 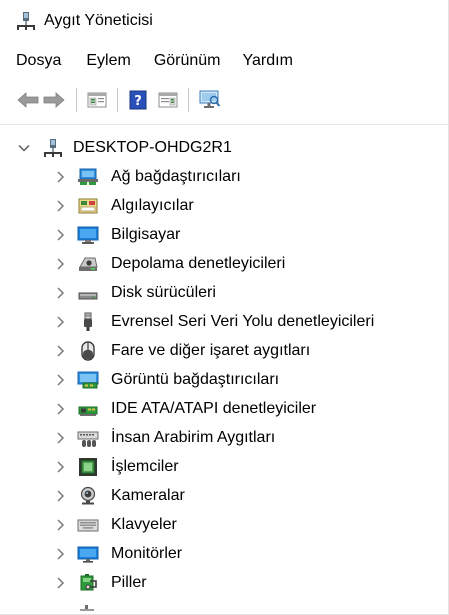 I want to click on tree-item-mice: Fare ve diğer işaret aygıtları, so click(x=224, y=350).